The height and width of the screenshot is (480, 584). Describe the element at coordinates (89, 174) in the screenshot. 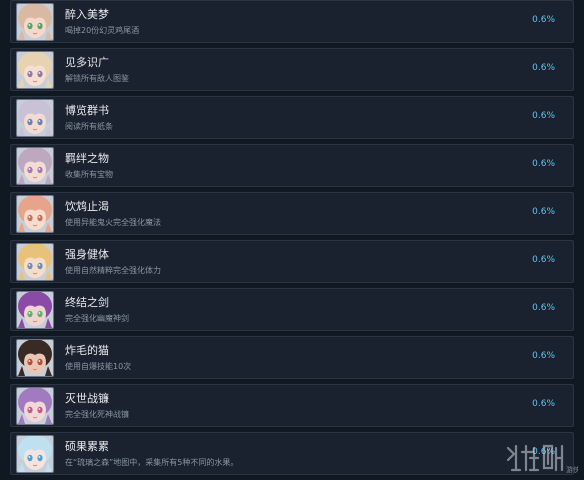

I see `achievement-description: 收集所有宝物` at that location.